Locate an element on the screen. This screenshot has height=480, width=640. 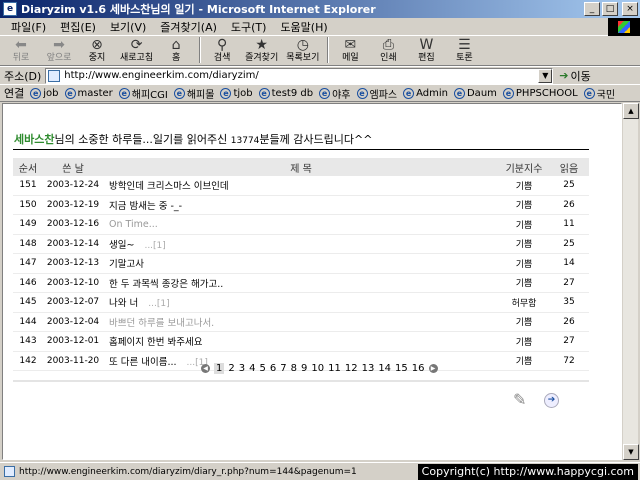
refresh-button: ⟳ 새로고침 is located at coordinates (136, 50).